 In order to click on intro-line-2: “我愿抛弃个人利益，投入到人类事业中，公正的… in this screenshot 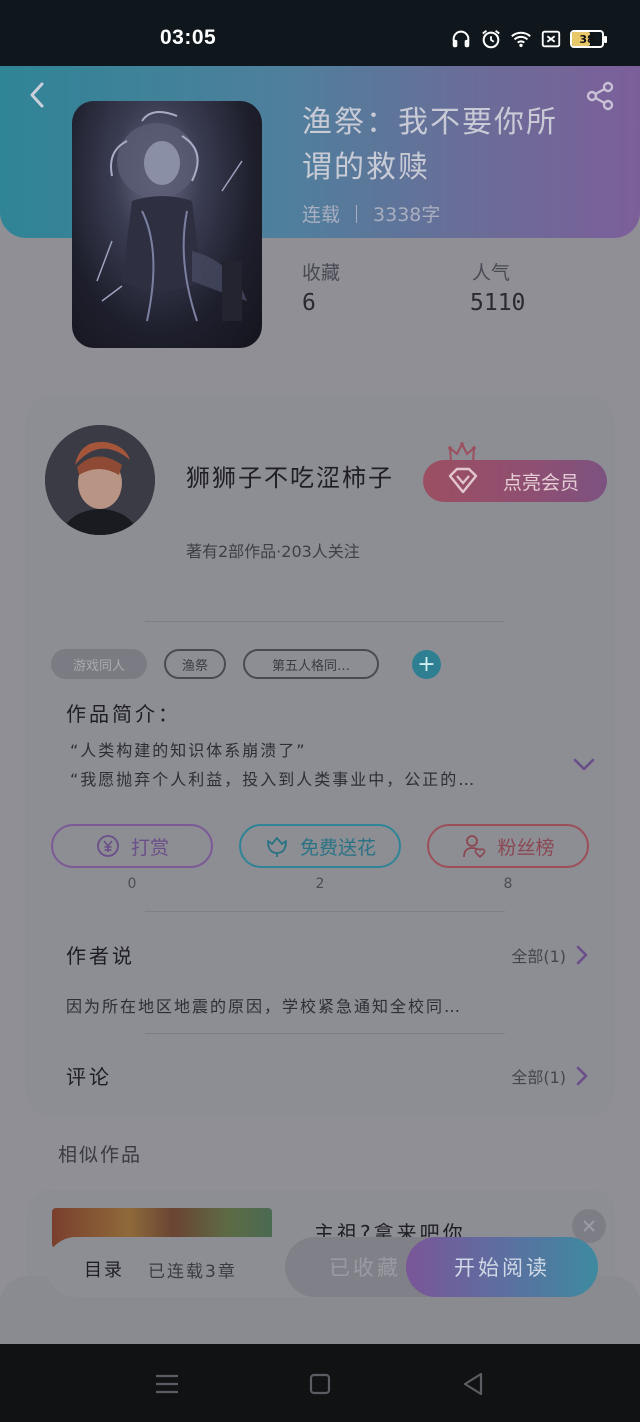, I will do `click(273, 779)`.